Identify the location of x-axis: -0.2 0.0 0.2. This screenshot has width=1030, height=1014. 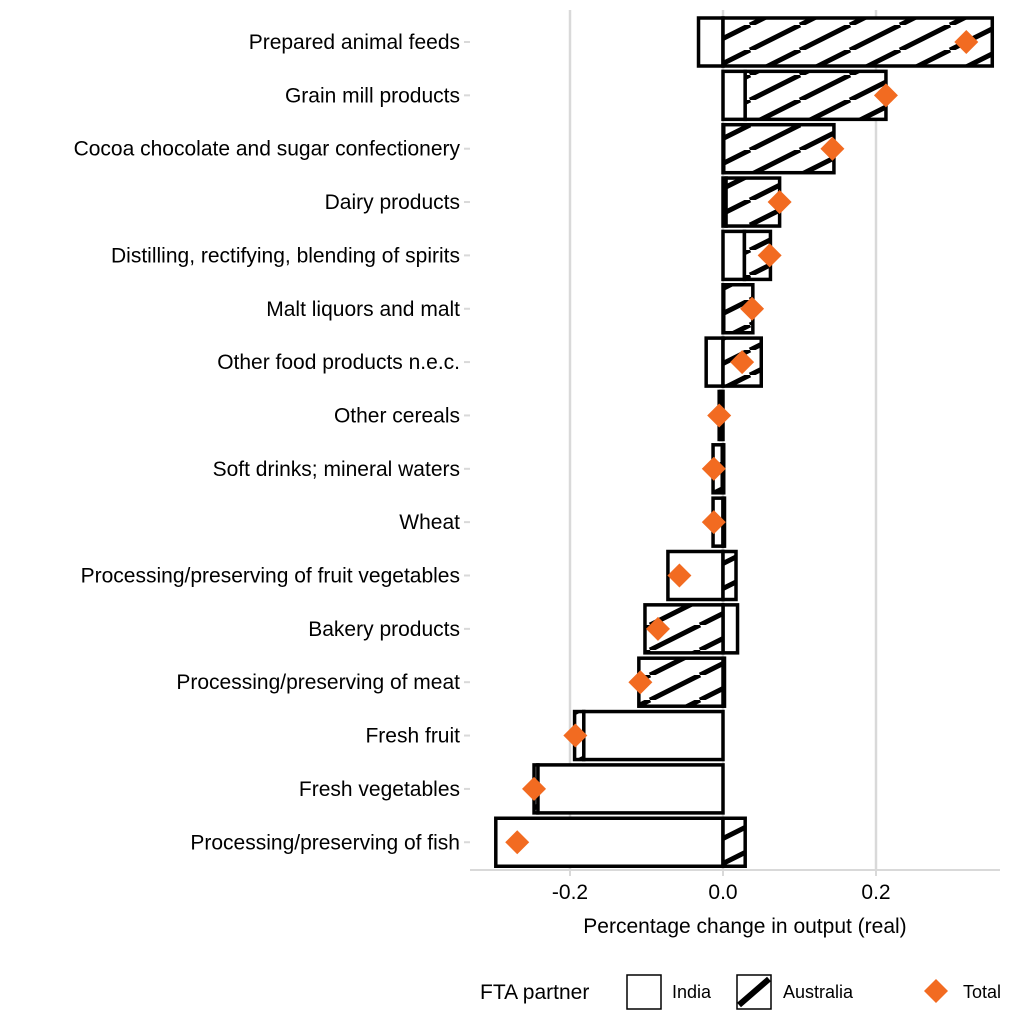
(735, 886).